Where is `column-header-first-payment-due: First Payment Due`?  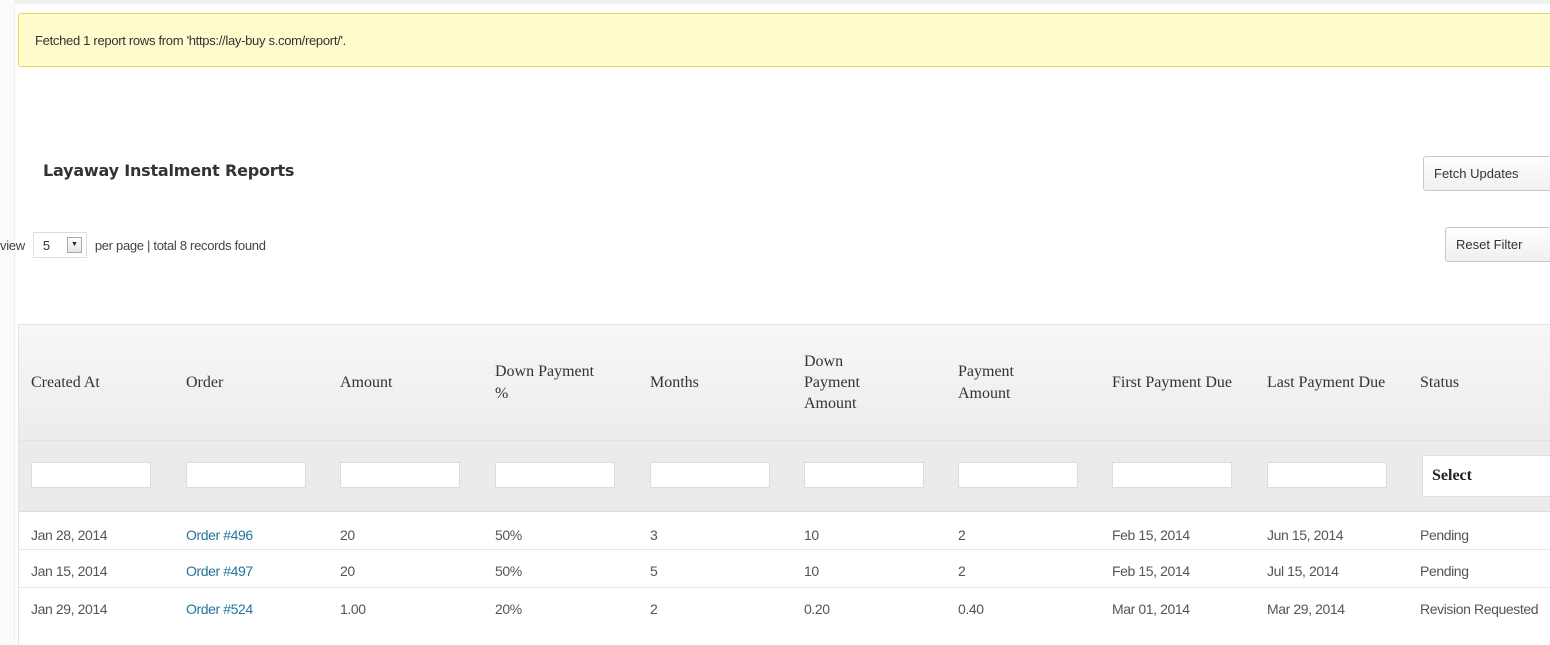
column-header-first-payment-due: First Payment Due is located at coordinates (1182, 382).